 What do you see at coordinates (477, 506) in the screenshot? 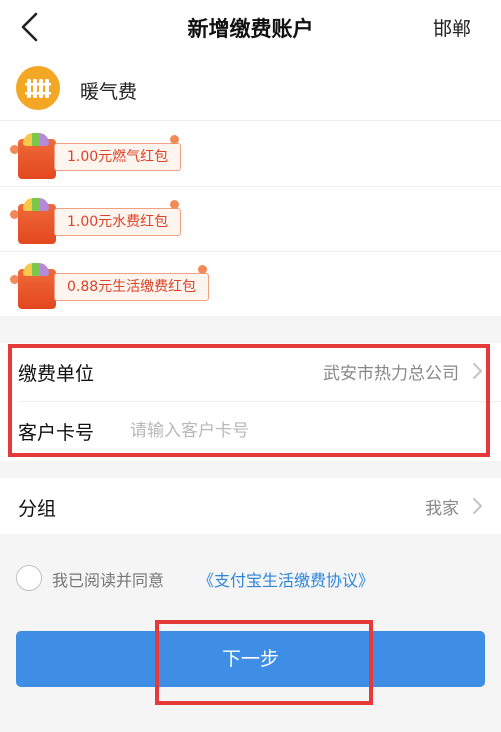
I see `chevron-right-icon` at bounding box center [477, 506].